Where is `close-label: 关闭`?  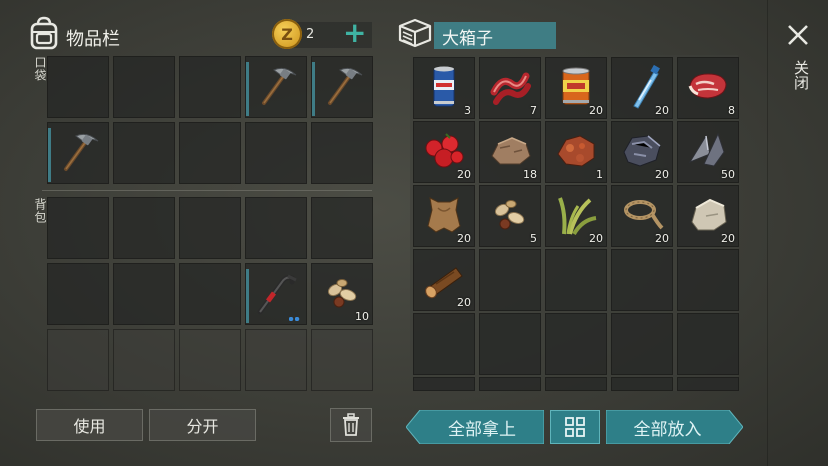
close-label: 关闭 is located at coordinates (801, 75).